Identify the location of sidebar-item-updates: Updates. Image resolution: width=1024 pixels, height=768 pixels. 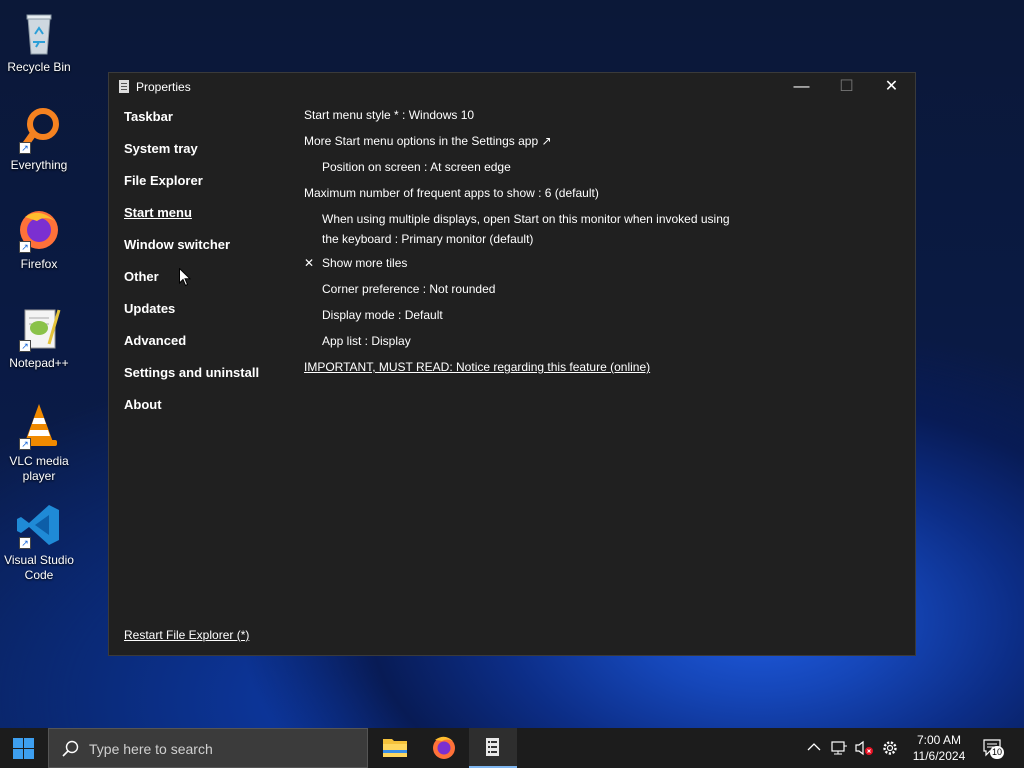
(191, 317).